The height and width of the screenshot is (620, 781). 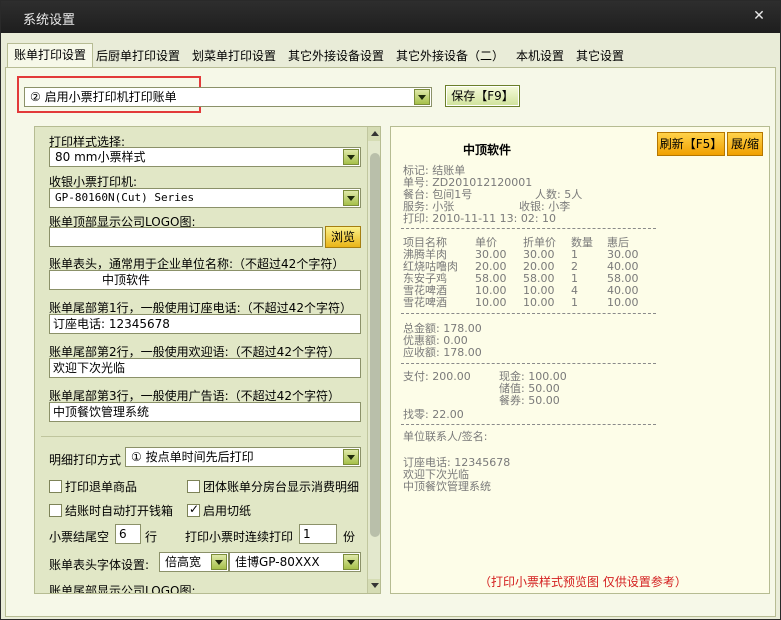 What do you see at coordinates (482, 96) in the screenshot?
I see `save-button: 保存【F9】` at bounding box center [482, 96].